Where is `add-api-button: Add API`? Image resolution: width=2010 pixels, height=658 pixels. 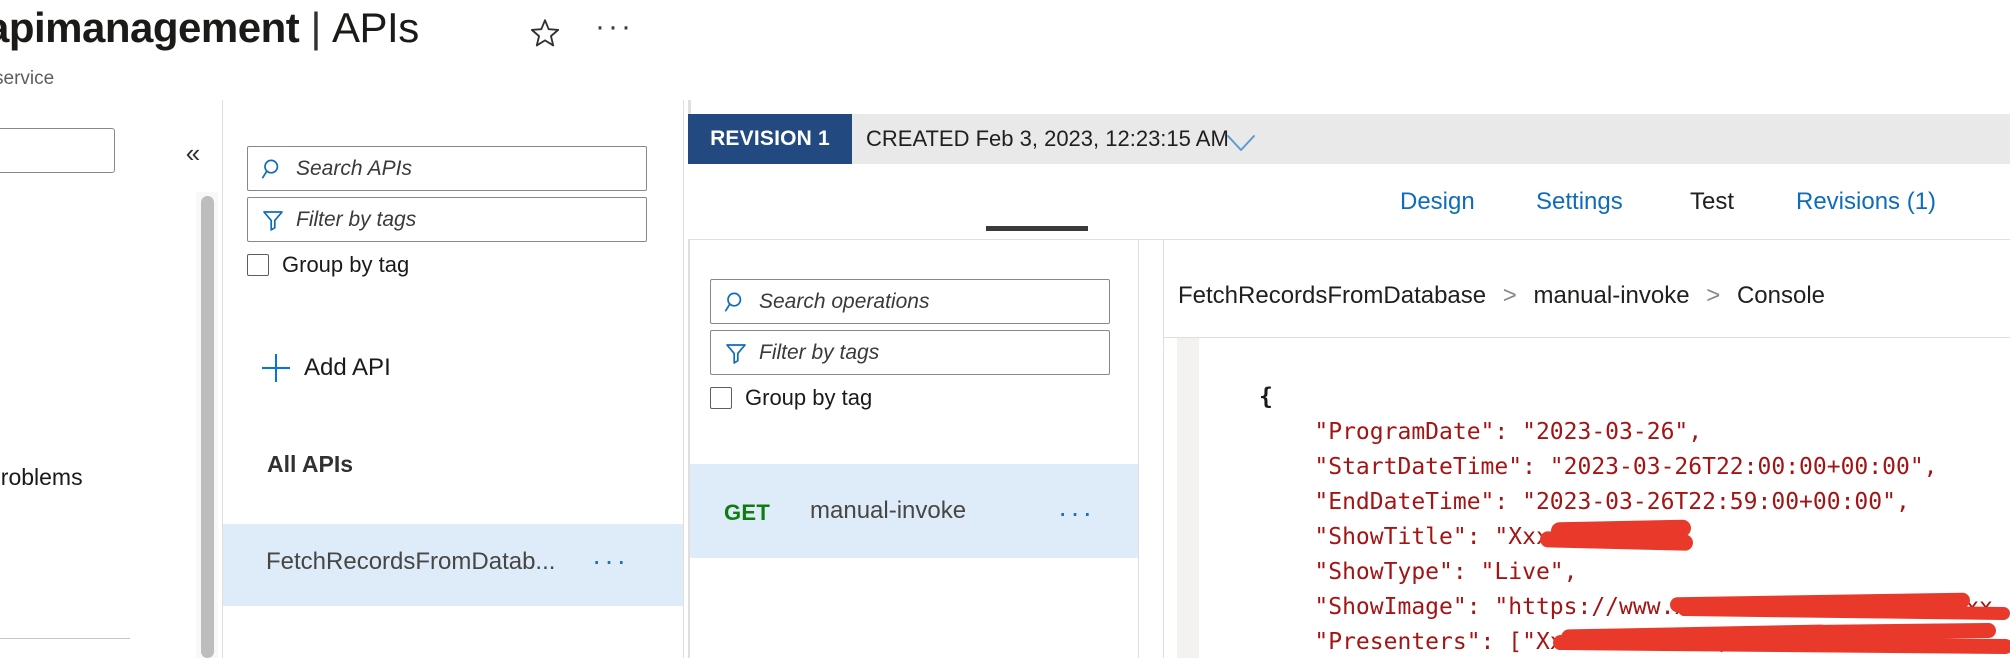 add-api-button: Add API is located at coordinates (326, 368).